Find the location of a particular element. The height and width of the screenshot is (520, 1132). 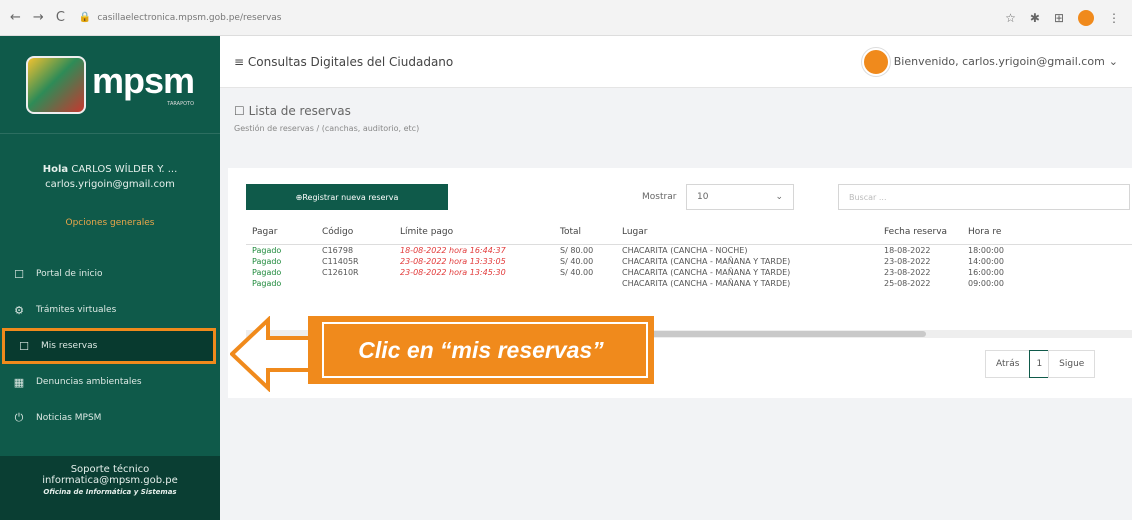

brand-sub: TARAPOTO is located at coordinates (181, 103).